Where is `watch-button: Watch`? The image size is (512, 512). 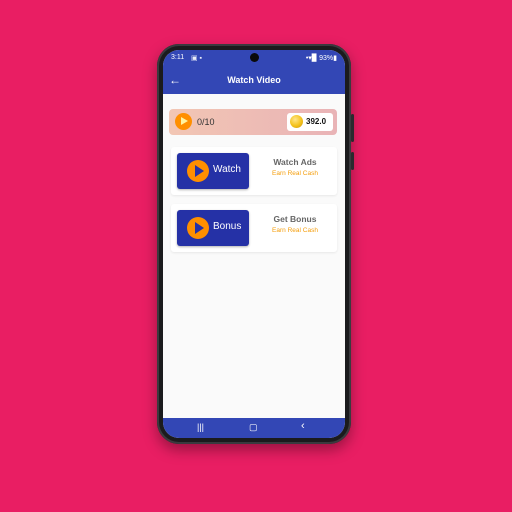 watch-button: Watch is located at coordinates (213, 171).